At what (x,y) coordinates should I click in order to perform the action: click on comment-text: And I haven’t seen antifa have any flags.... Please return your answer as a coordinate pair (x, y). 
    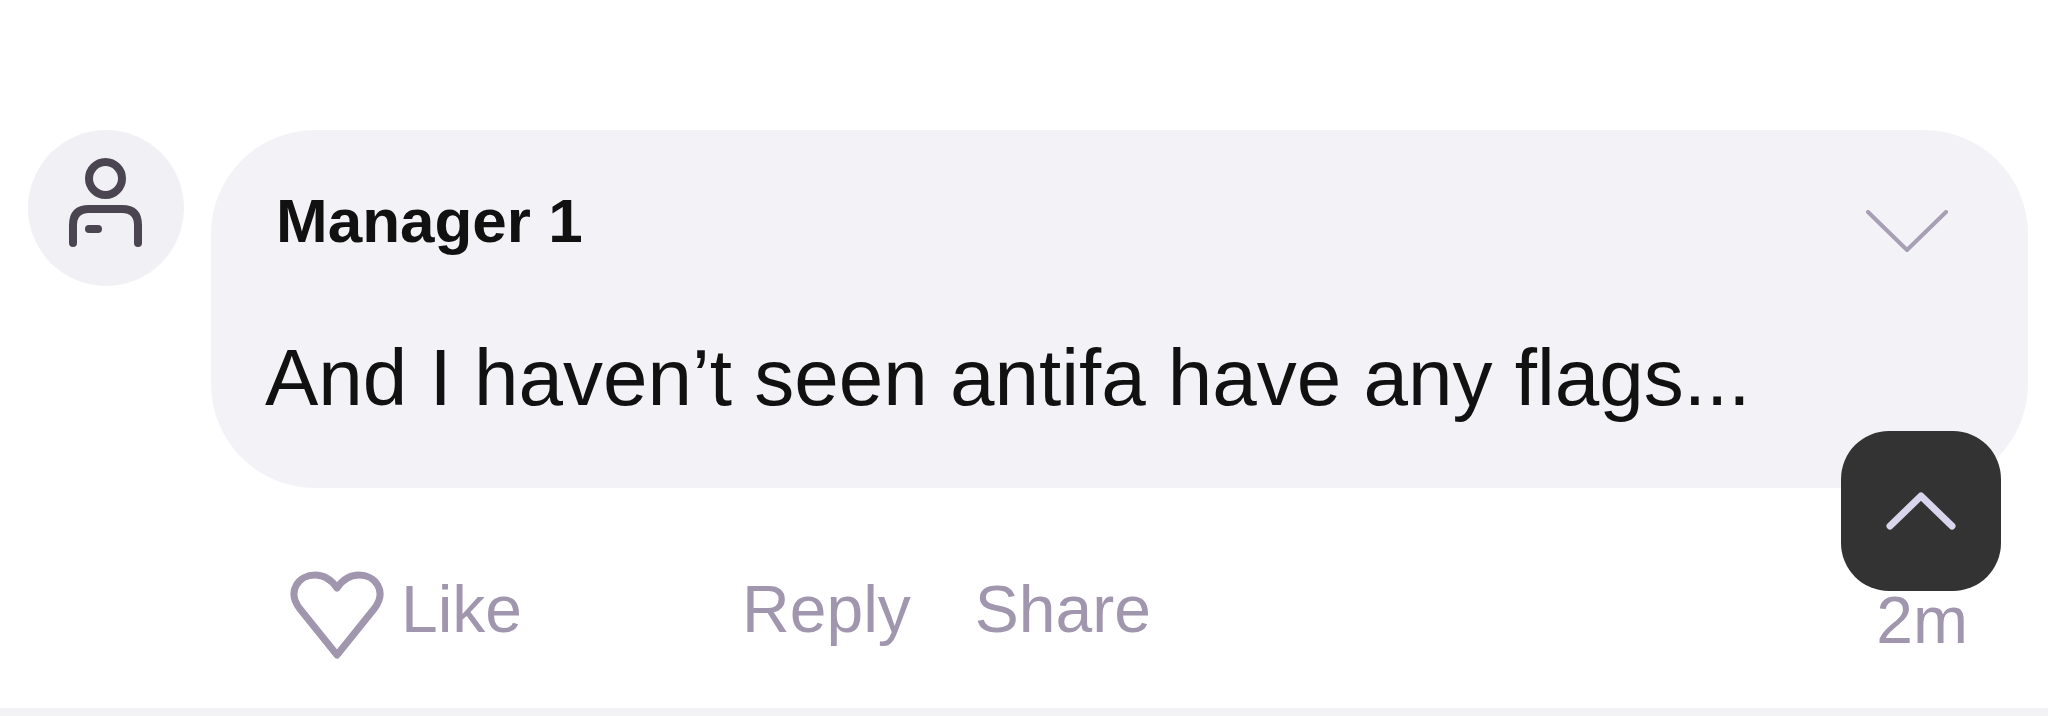
    Looking at the image, I should click on (1008, 378).